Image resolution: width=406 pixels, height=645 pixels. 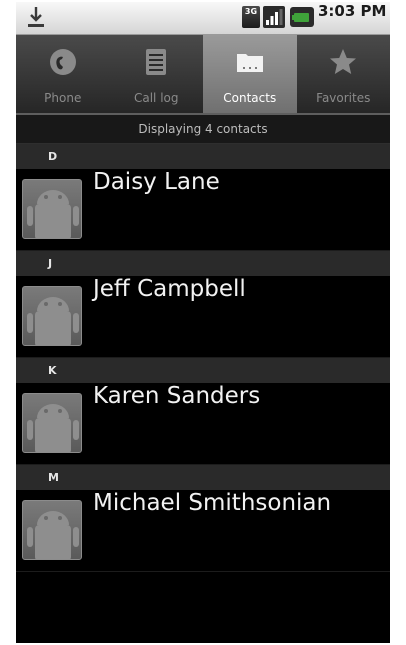 What do you see at coordinates (249, 63) in the screenshot?
I see `contacts-folder-icon` at bounding box center [249, 63].